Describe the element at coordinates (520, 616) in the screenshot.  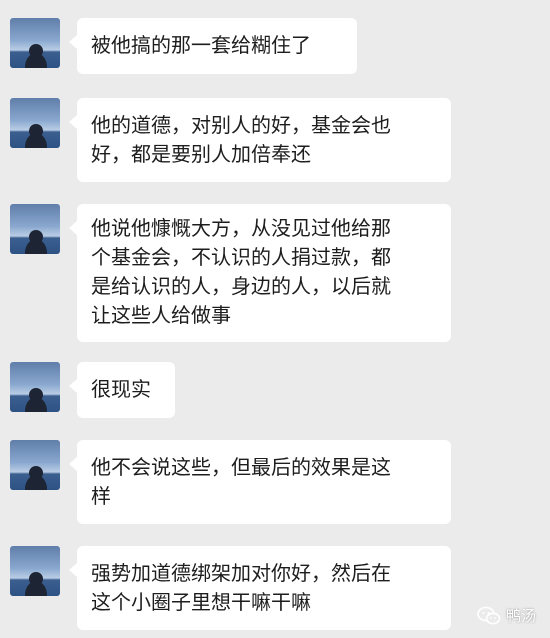
I see `watermark-label: 鸭汤` at that location.